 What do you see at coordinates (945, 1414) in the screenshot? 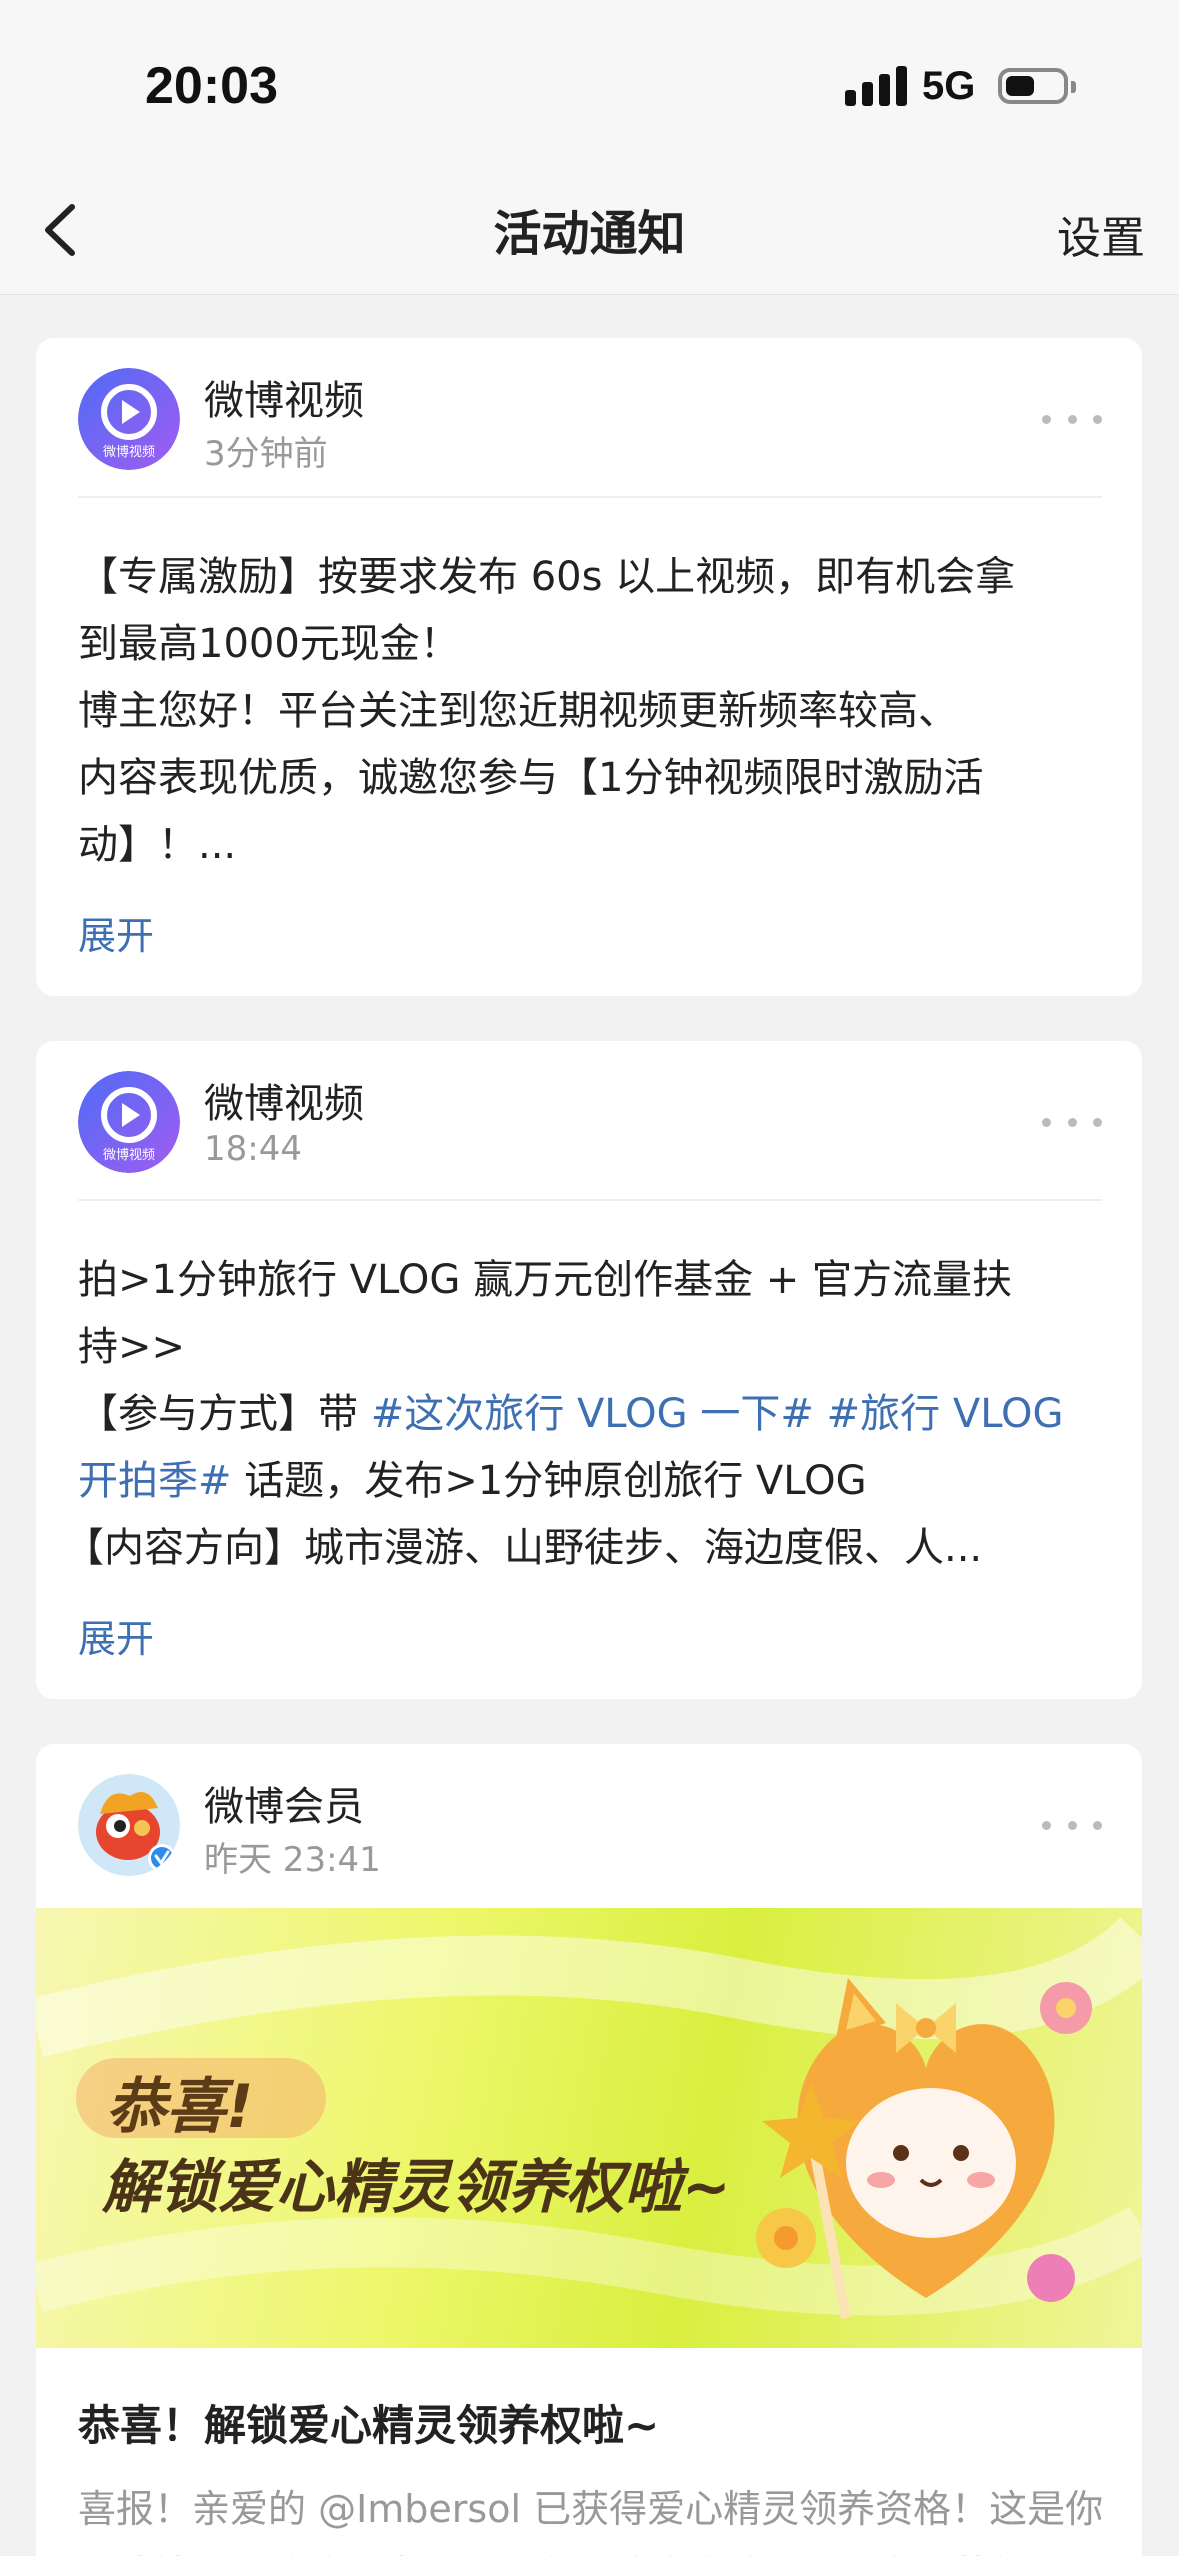
I see `hashtag-link: #旅行 VLOG` at bounding box center [945, 1414].